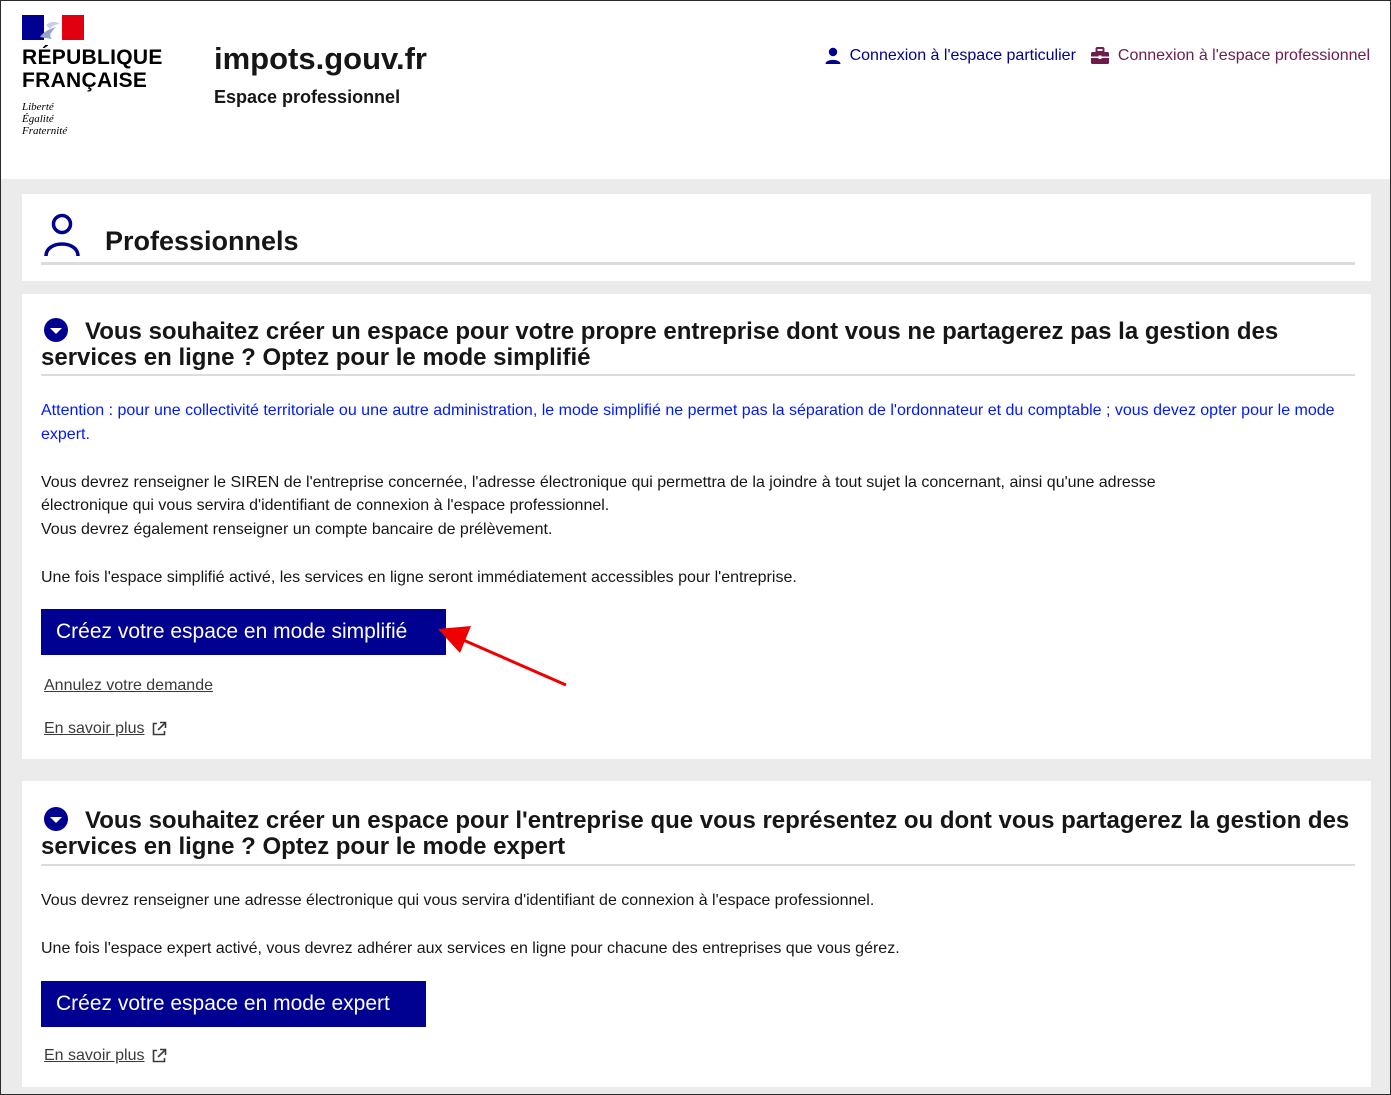  I want to click on connexion-professionnel-link: Connexion à l'espace professionnel, so click(1230, 56).